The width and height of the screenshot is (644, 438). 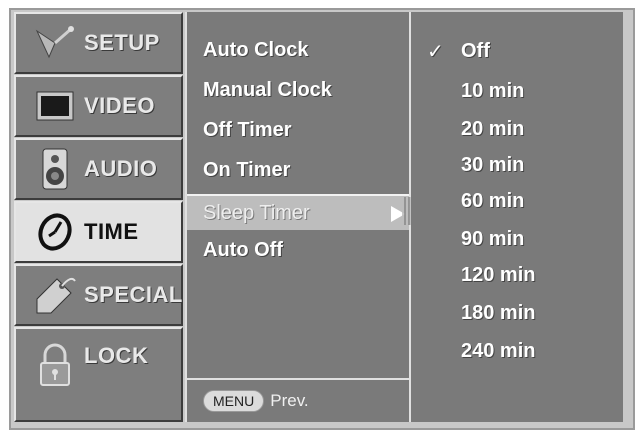 I want to click on checkmark-icon: ✓, so click(x=435, y=51).